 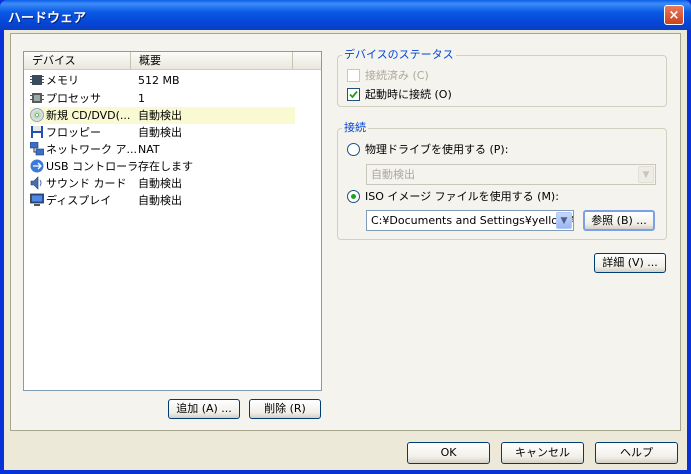 I want to click on device-row-floppy: フロッピー 自動検出, so click(x=162, y=132).